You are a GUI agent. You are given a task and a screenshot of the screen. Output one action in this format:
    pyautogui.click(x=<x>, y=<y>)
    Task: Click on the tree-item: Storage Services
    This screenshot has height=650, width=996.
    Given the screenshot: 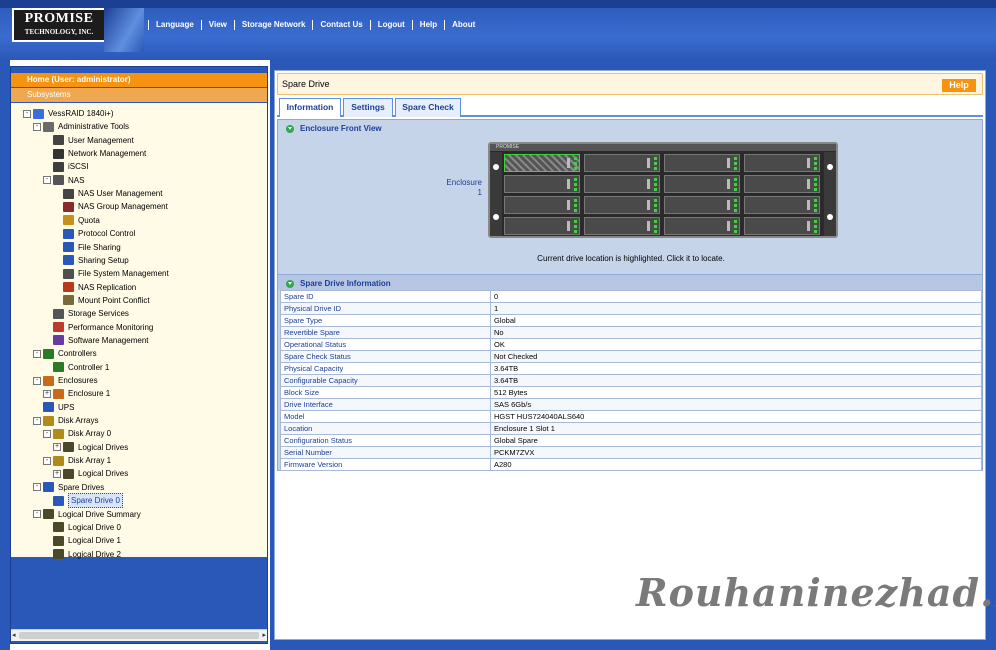 What is the action you would take?
    pyautogui.click(x=86, y=313)
    